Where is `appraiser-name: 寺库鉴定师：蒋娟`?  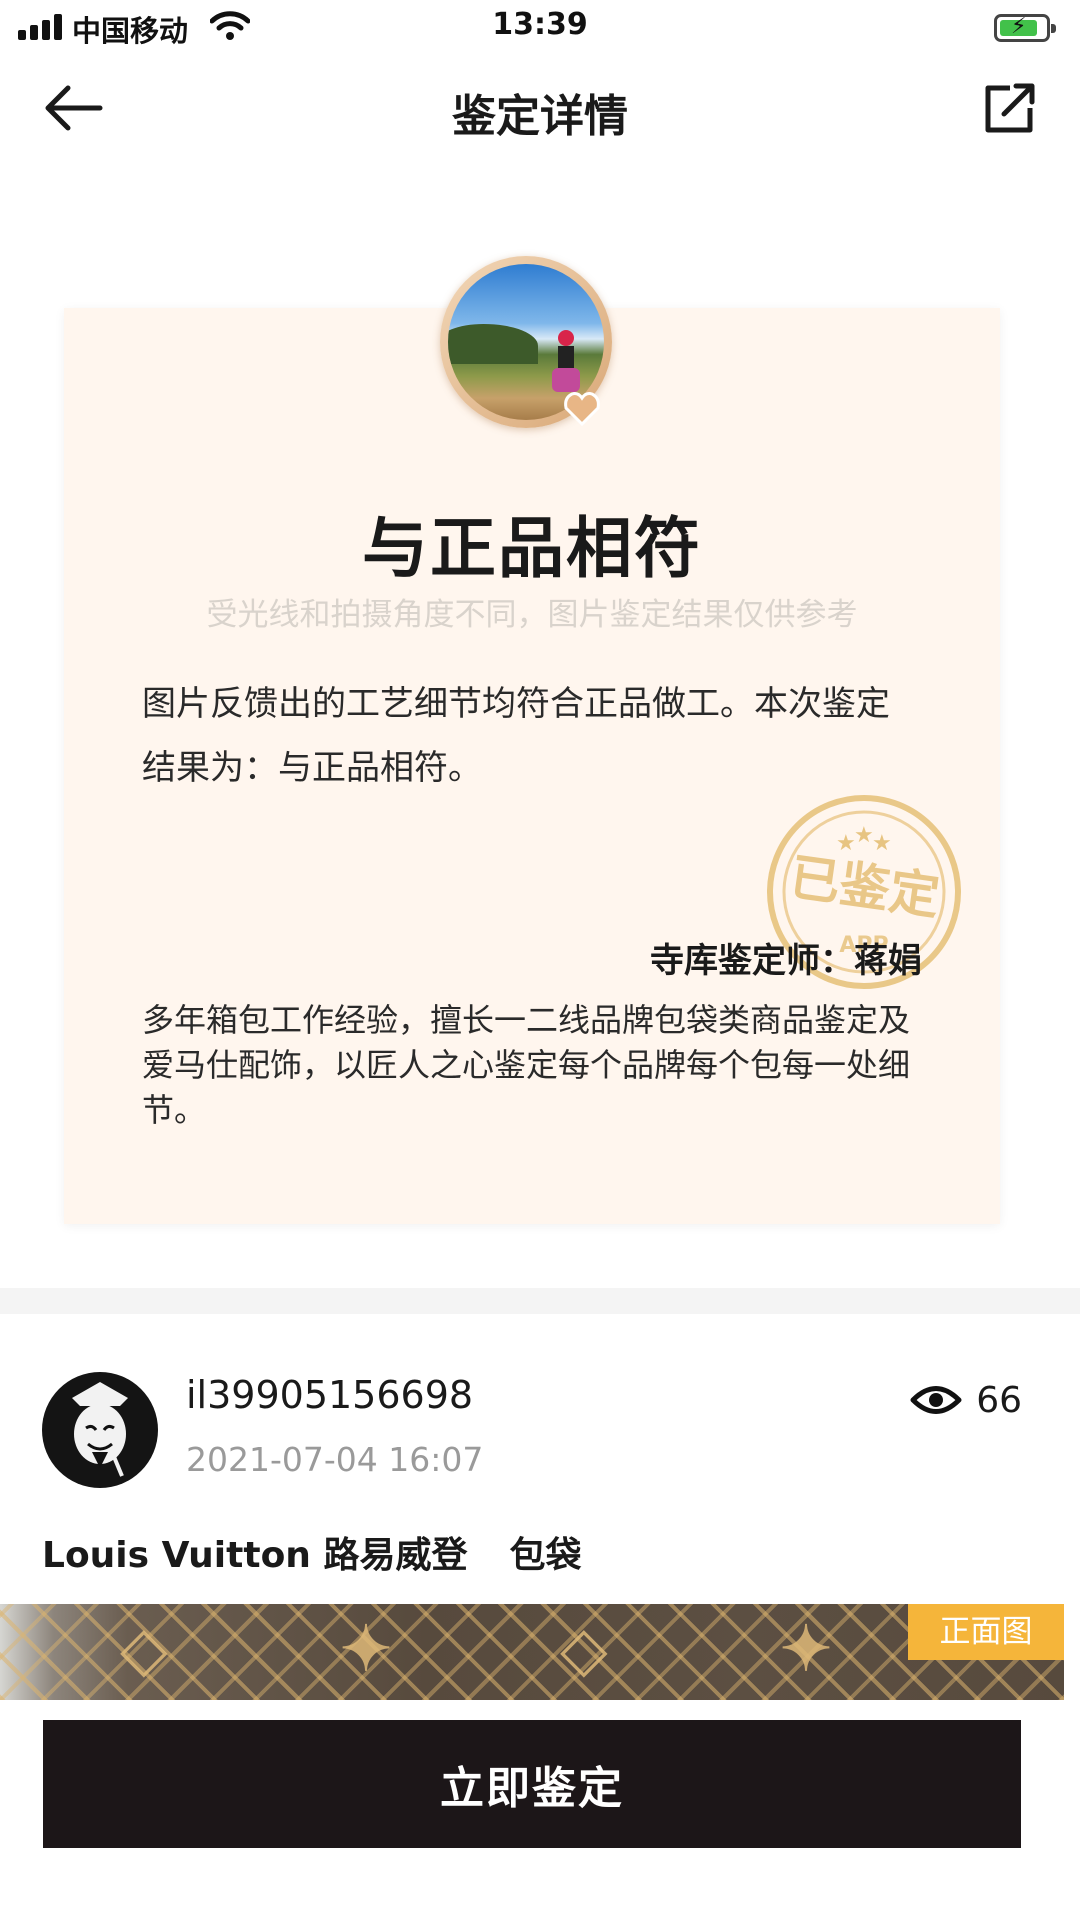 appraiser-name: 寺库鉴定师：蒋娟 is located at coordinates (786, 961).